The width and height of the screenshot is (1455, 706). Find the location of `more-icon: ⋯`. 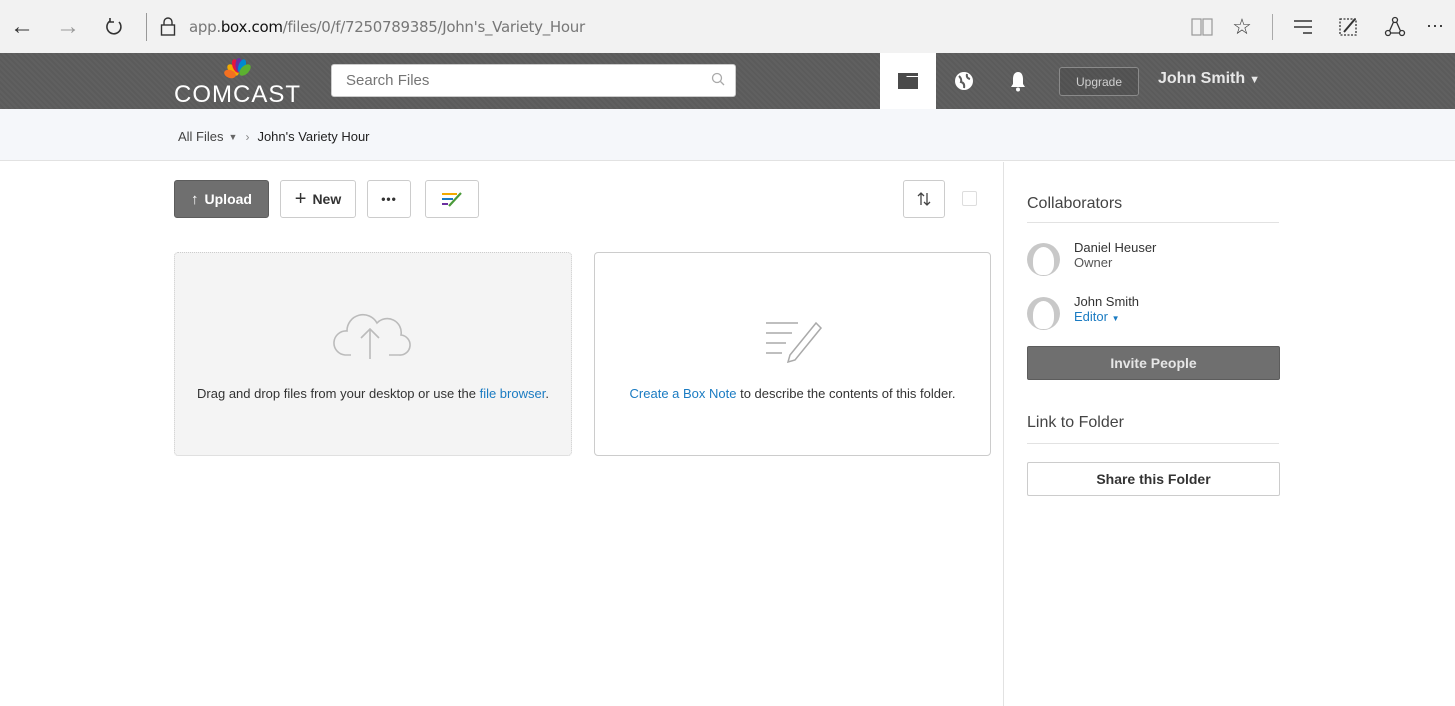

more-icon: ⋯ is located at coordinates (1435, 27).